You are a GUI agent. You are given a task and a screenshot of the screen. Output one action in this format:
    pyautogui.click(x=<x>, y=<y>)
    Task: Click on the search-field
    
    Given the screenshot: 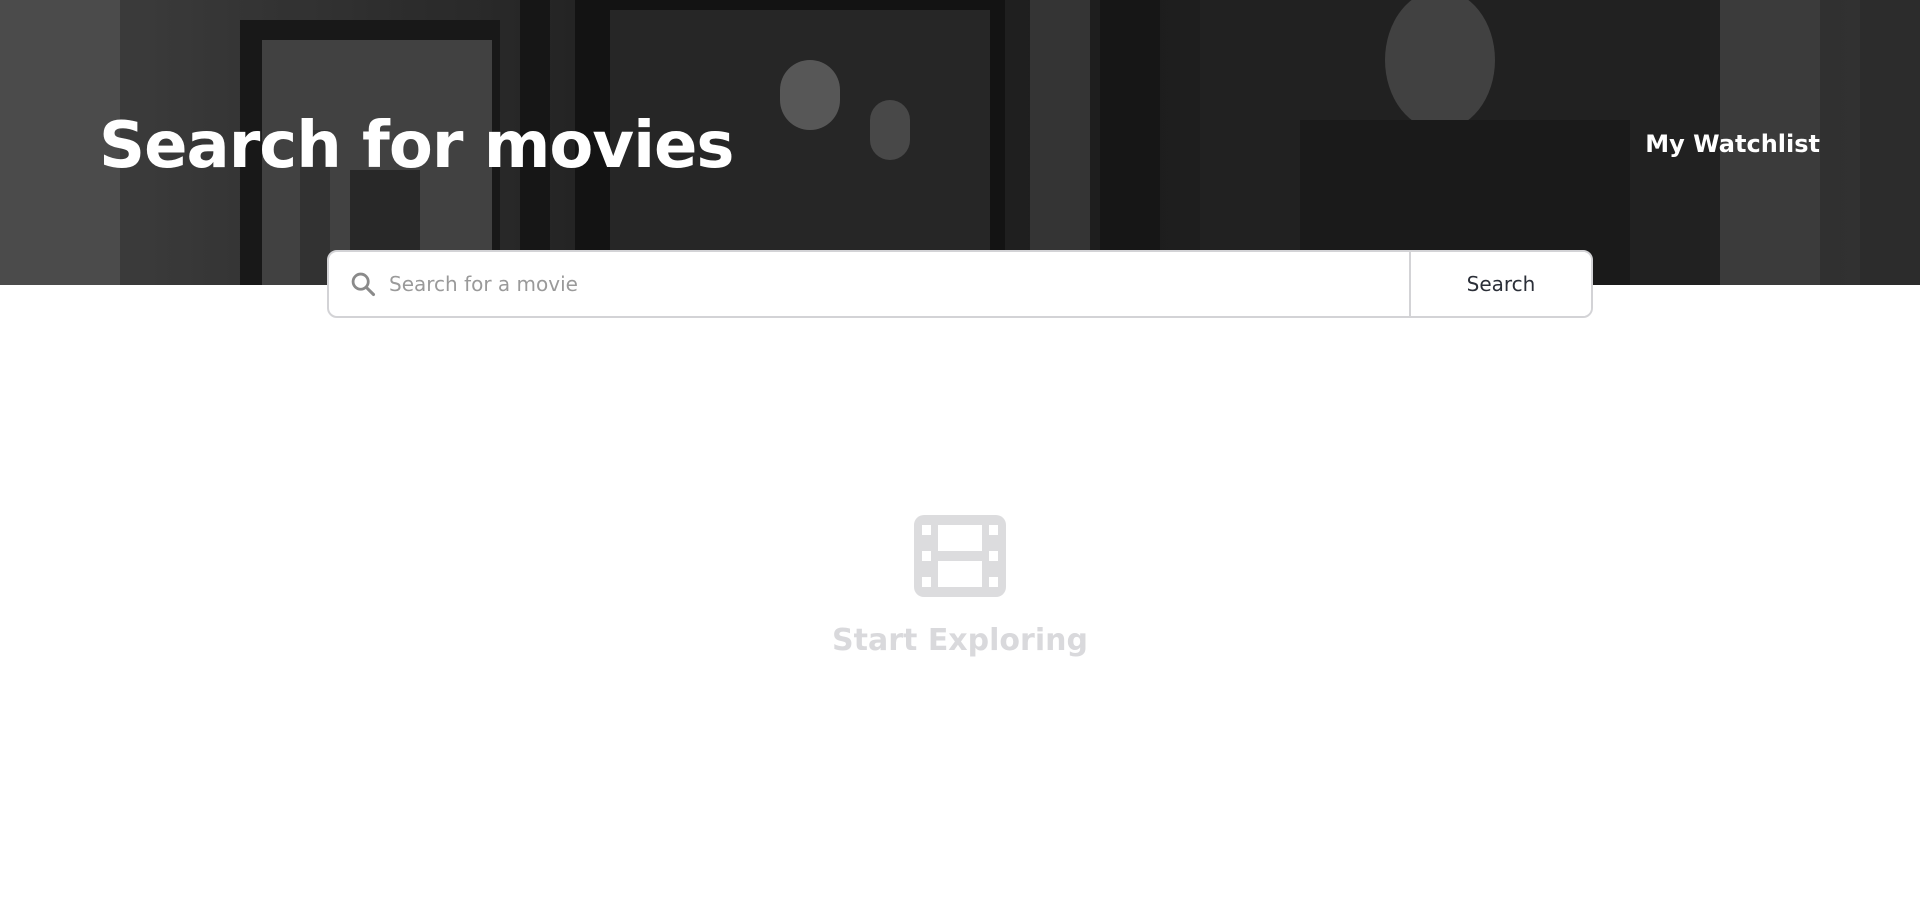 What is the action you would take?
    pyautogui.click(x=869, y=284)
    